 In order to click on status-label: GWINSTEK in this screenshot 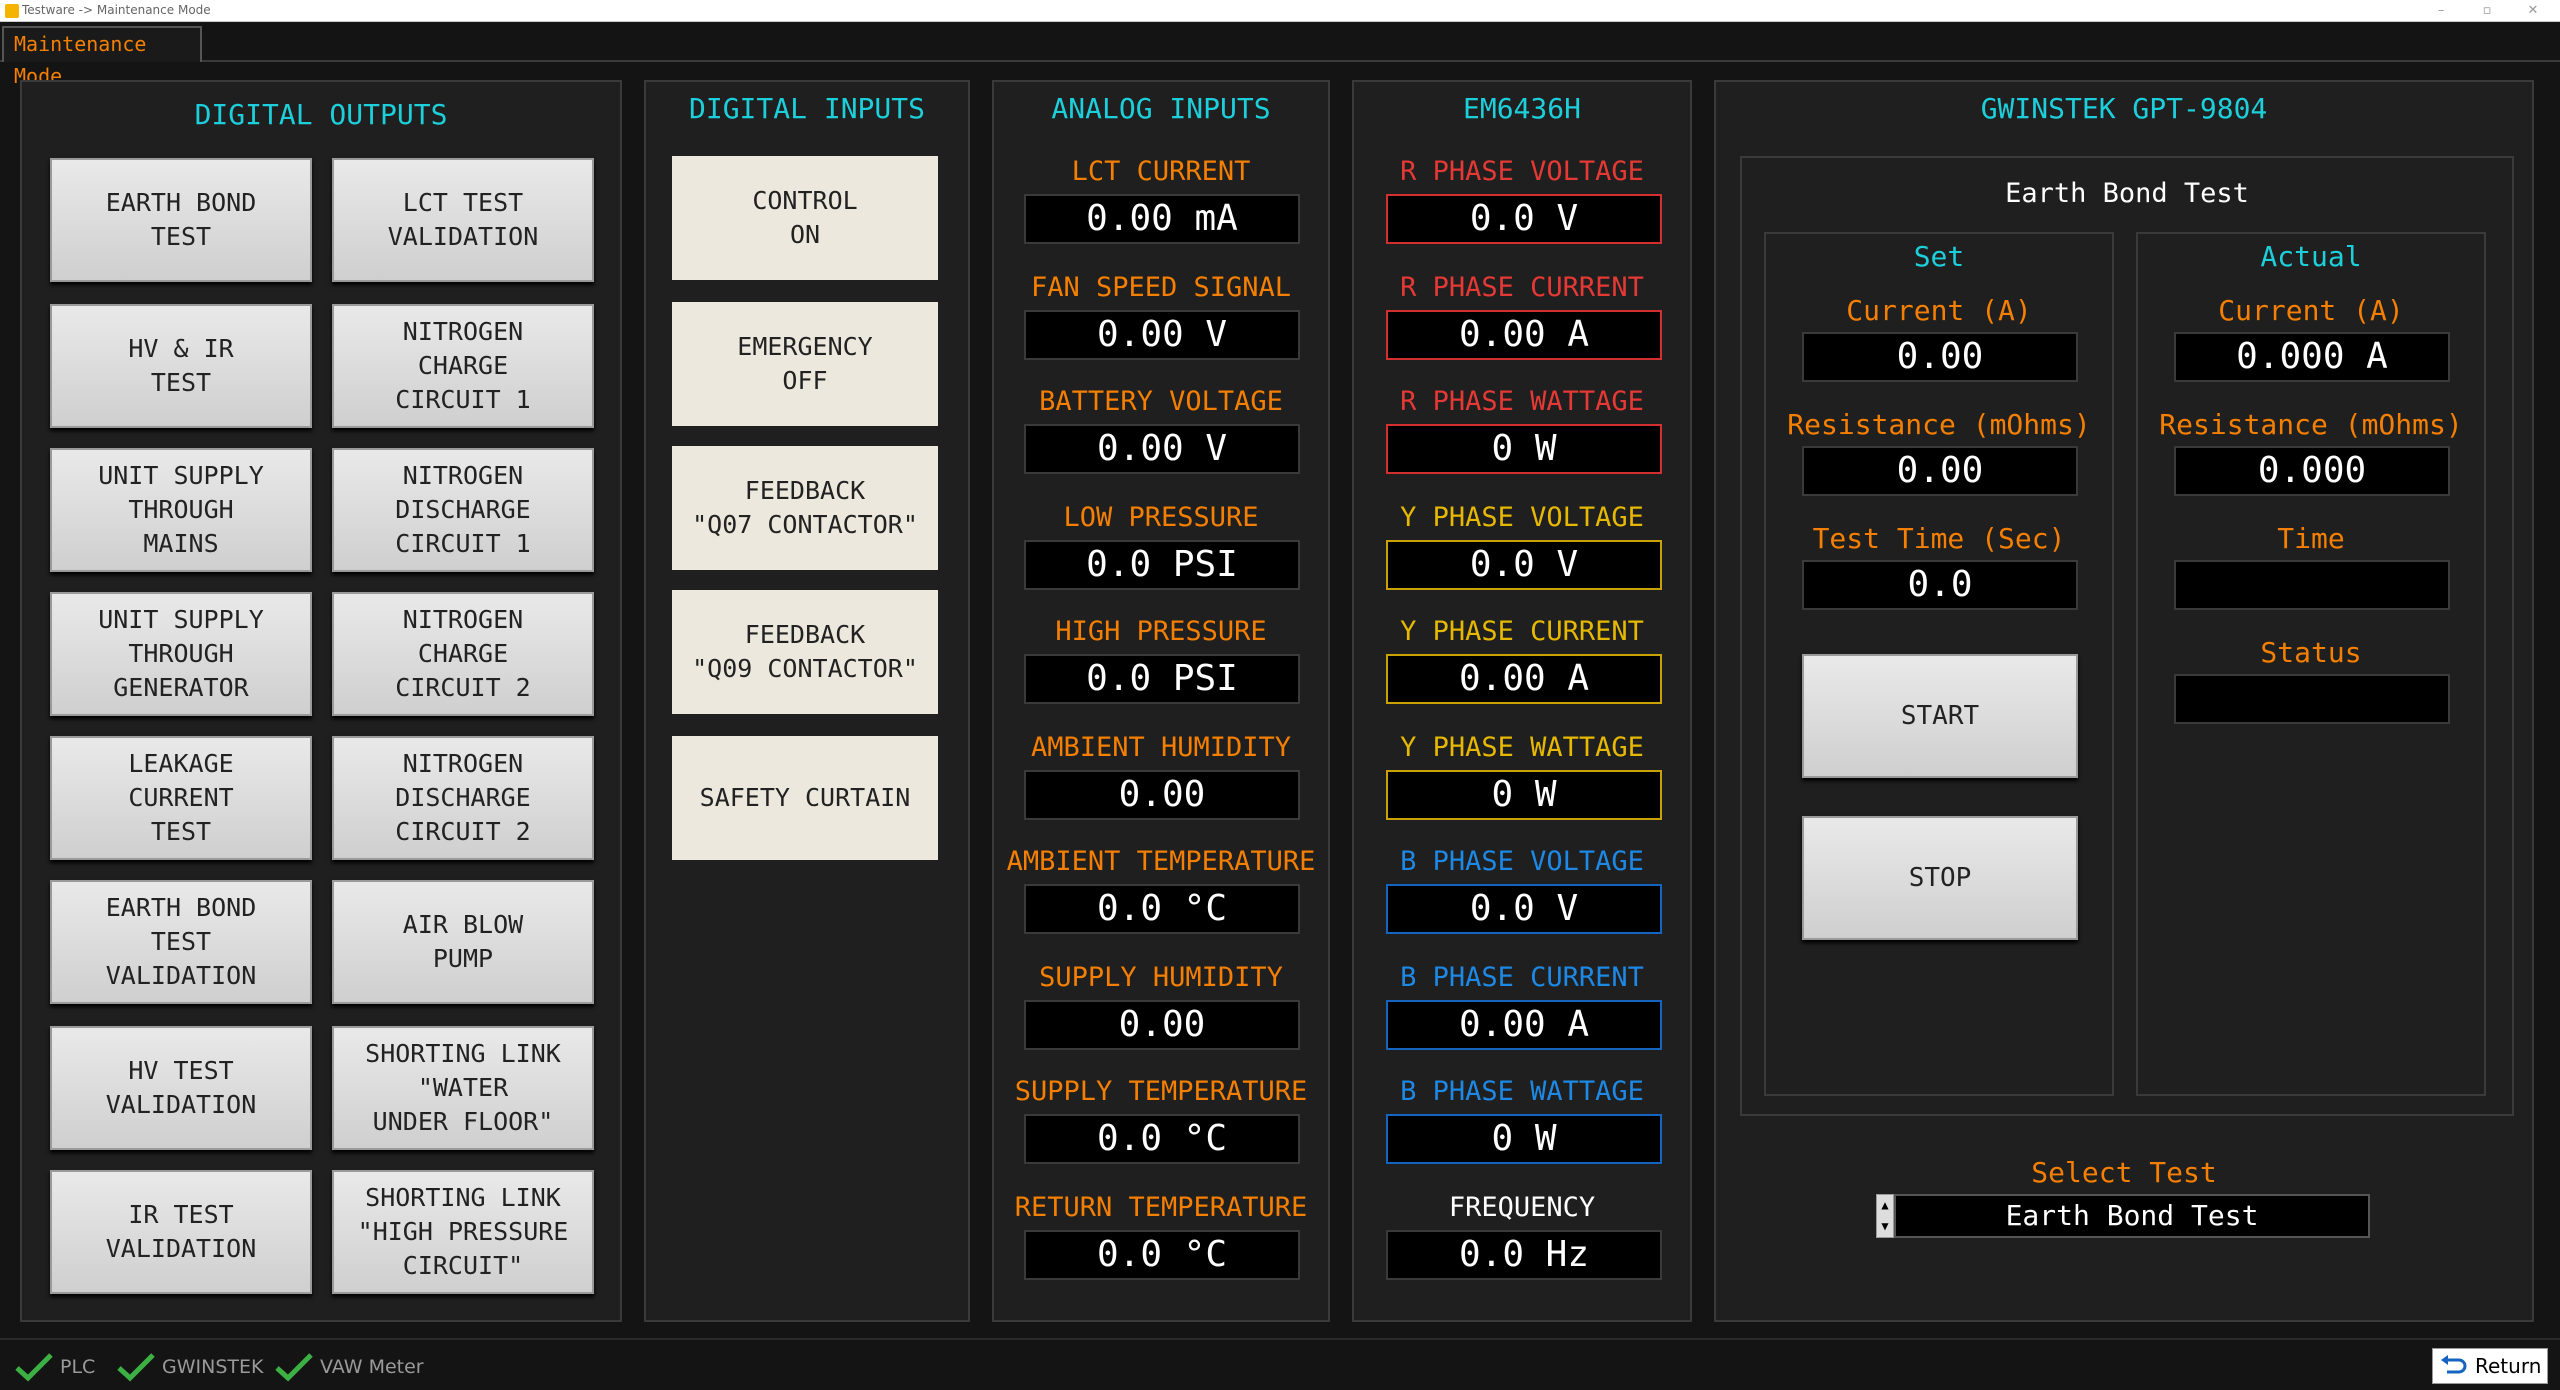, I will do `click(213, 1367)`.